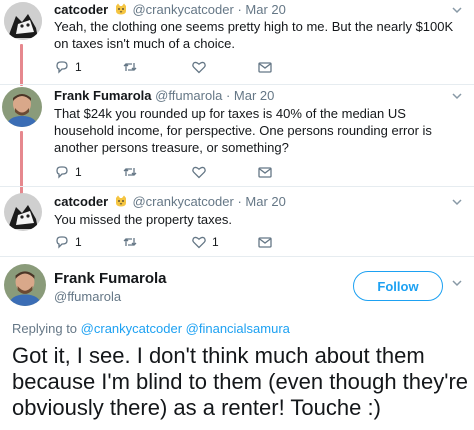 The width and height of the screenshot is (474, 430). Describe the element at coordinates (110, 278) in the screenshot. I see `focus-display-name: Frank Fumarola` at that location.